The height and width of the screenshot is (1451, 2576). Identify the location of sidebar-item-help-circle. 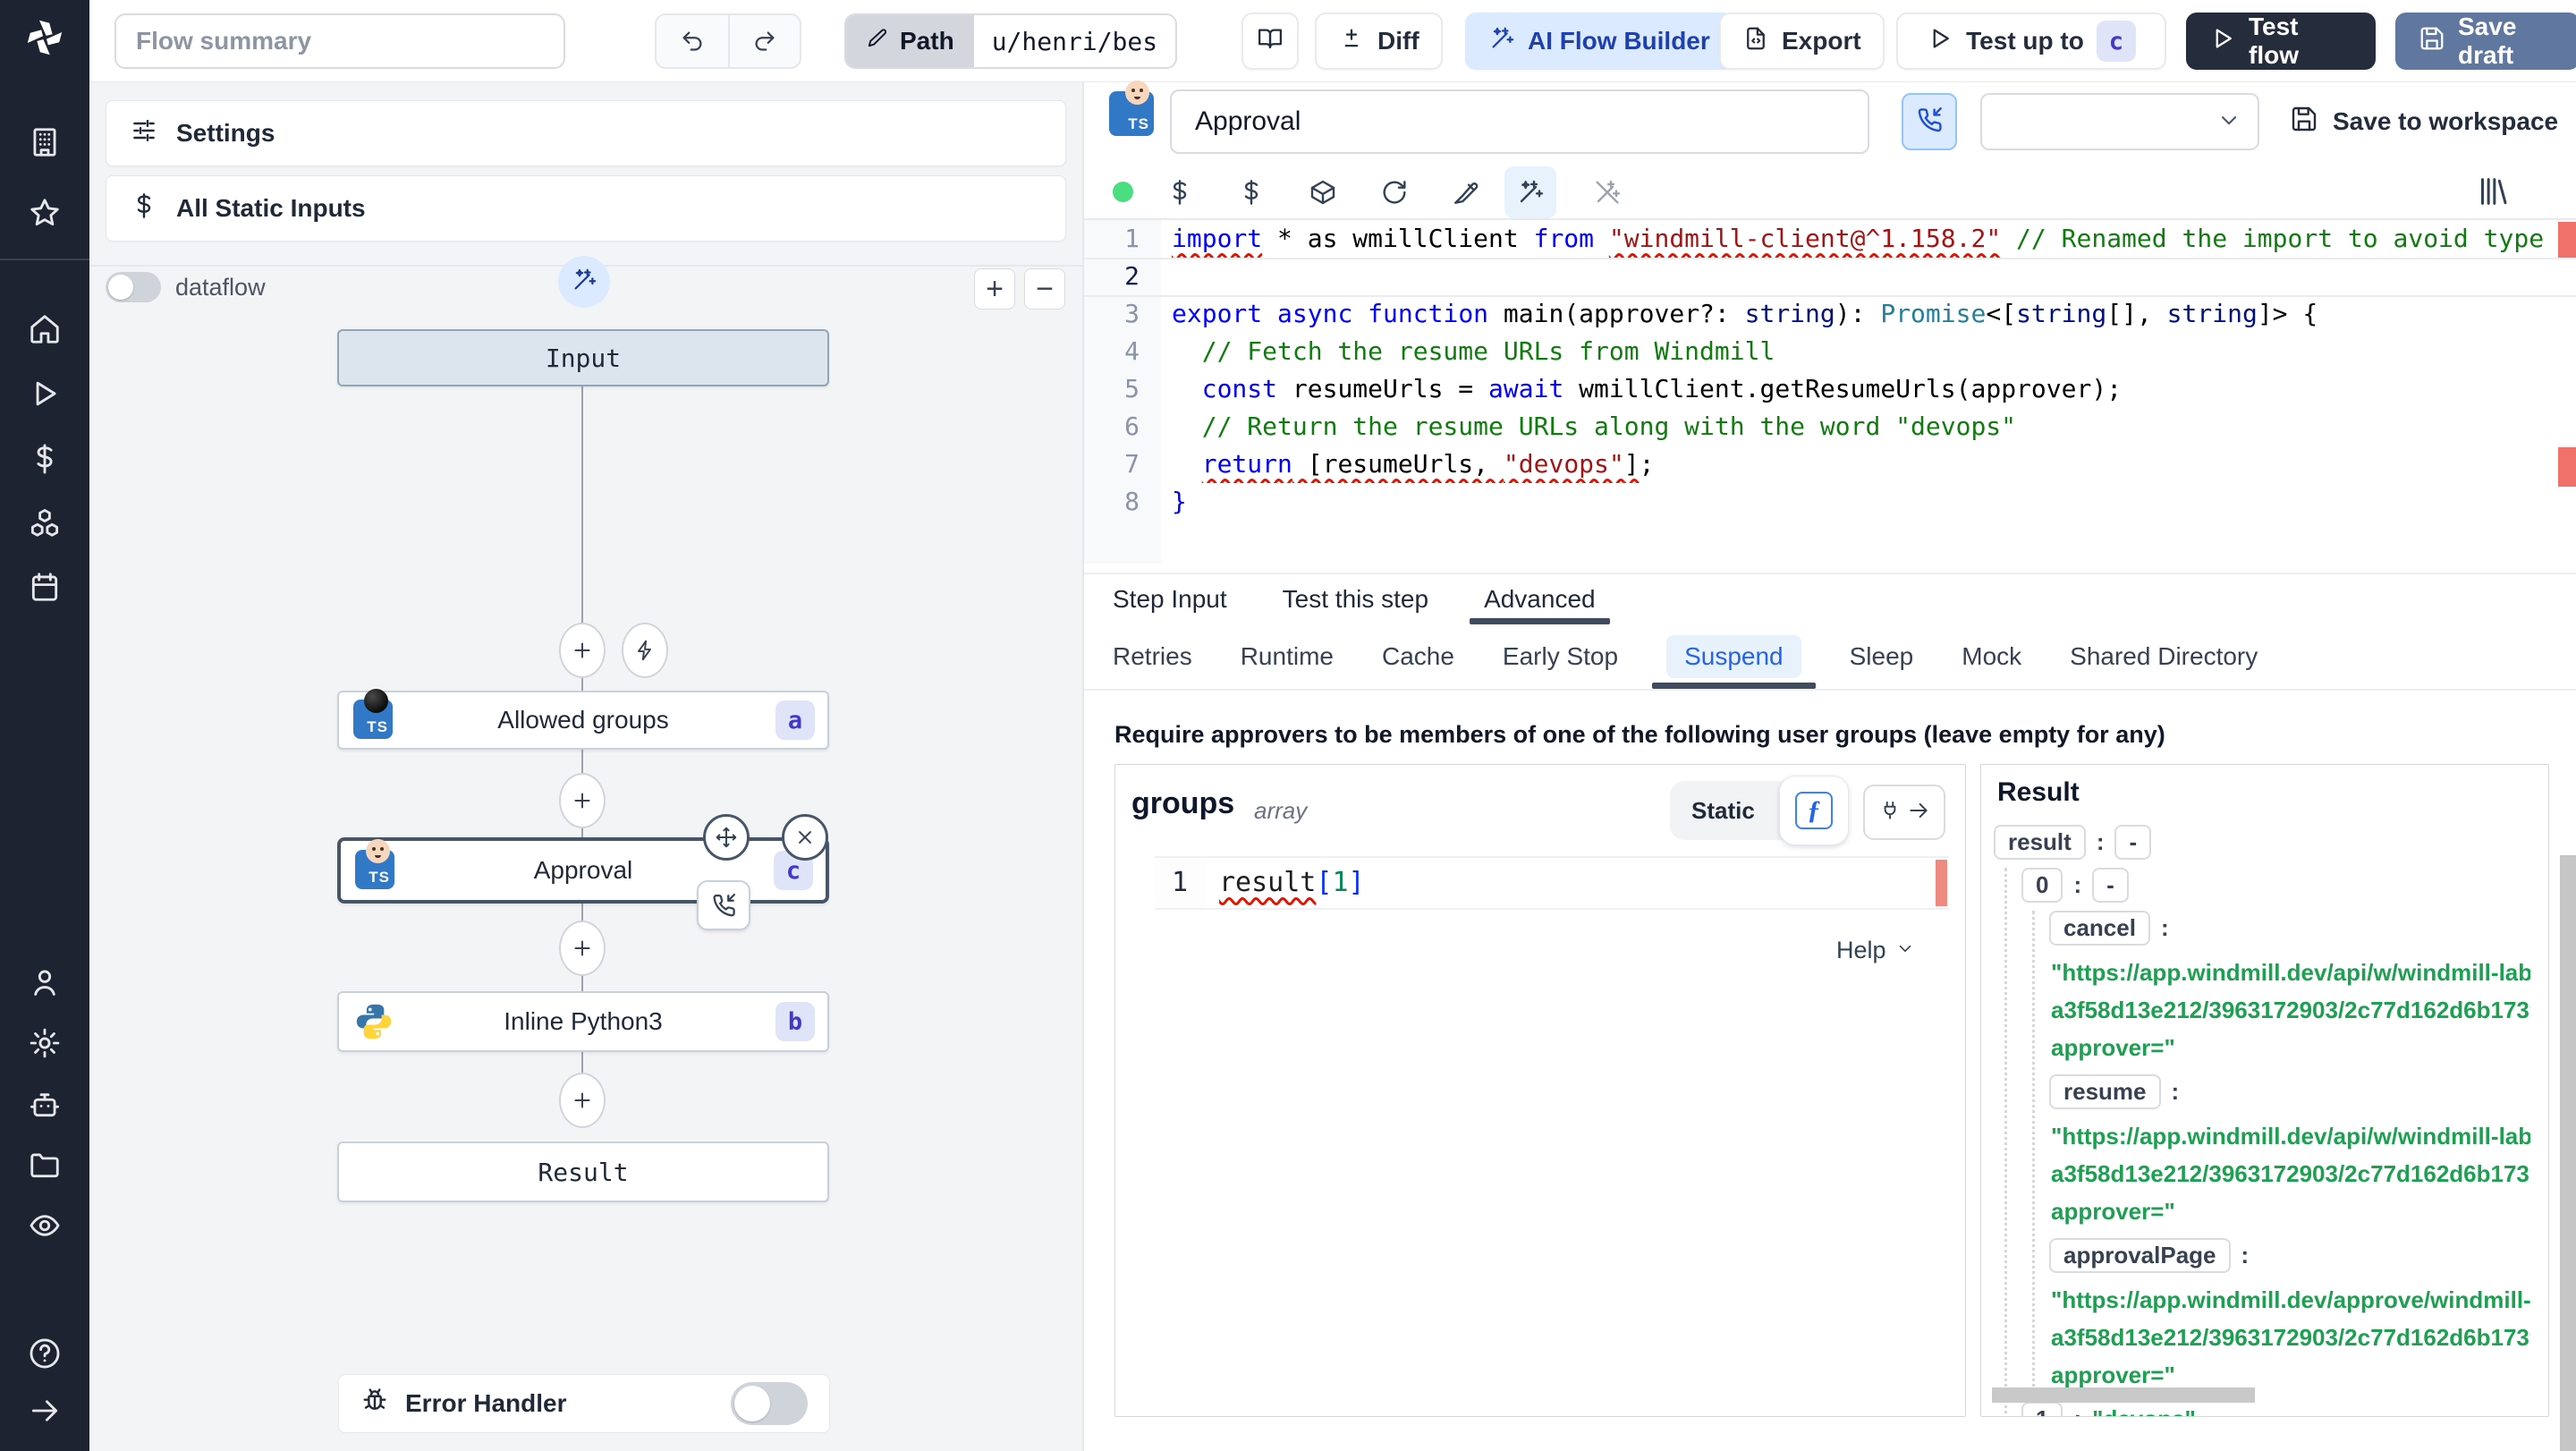
(45, 1353).